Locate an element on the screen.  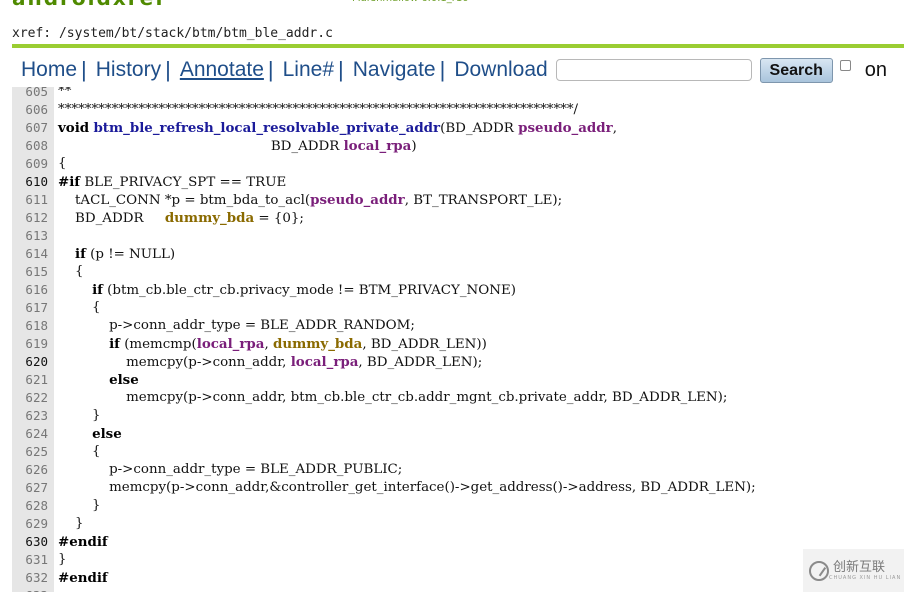
line-number-link: 626 is located at coordinates (30, 470).